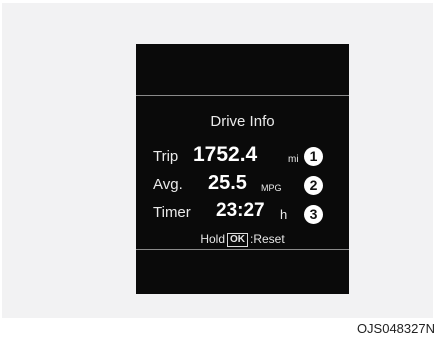 Image resolution: width=435 pixels, height=341 pixels. I want to click on avg-value: 25.5, so click(227, 183).